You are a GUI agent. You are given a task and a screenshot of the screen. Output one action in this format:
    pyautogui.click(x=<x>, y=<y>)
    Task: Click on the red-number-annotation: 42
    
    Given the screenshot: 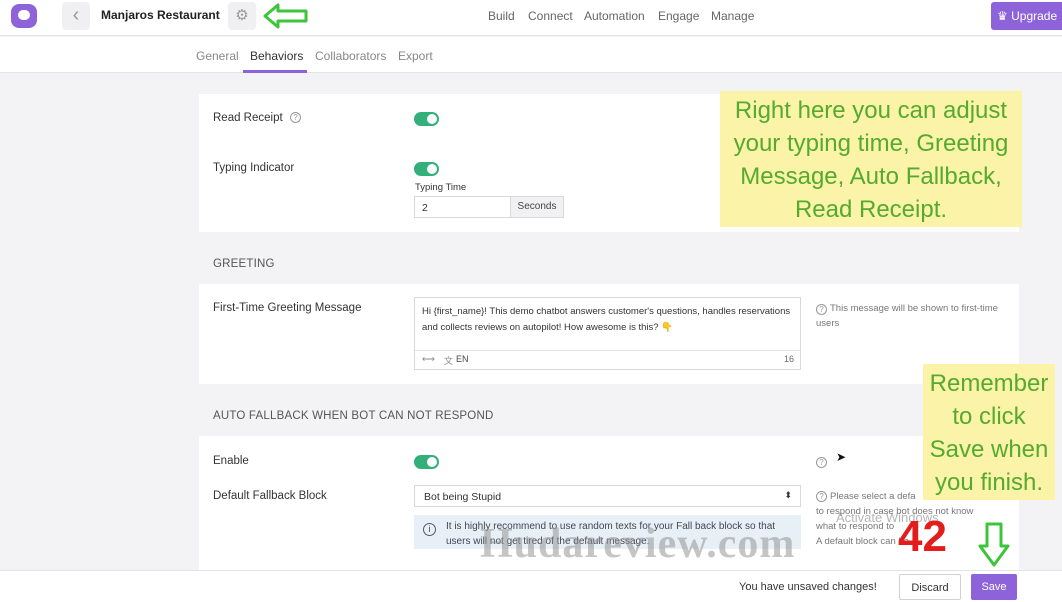 What is the action you would take?
    pyautogui.click(x=922, y=536)
    